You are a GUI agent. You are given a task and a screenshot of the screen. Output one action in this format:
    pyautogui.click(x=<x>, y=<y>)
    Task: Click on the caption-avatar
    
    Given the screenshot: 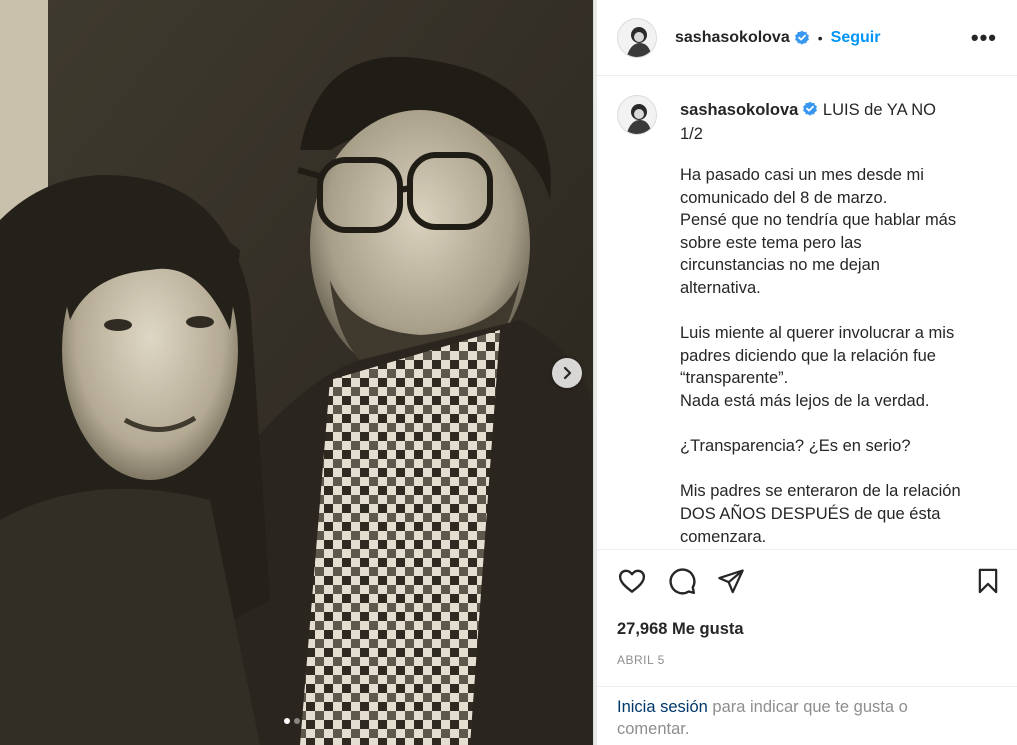 What is the action you would take?
    pyautogui.click(x=637, y=115)
    